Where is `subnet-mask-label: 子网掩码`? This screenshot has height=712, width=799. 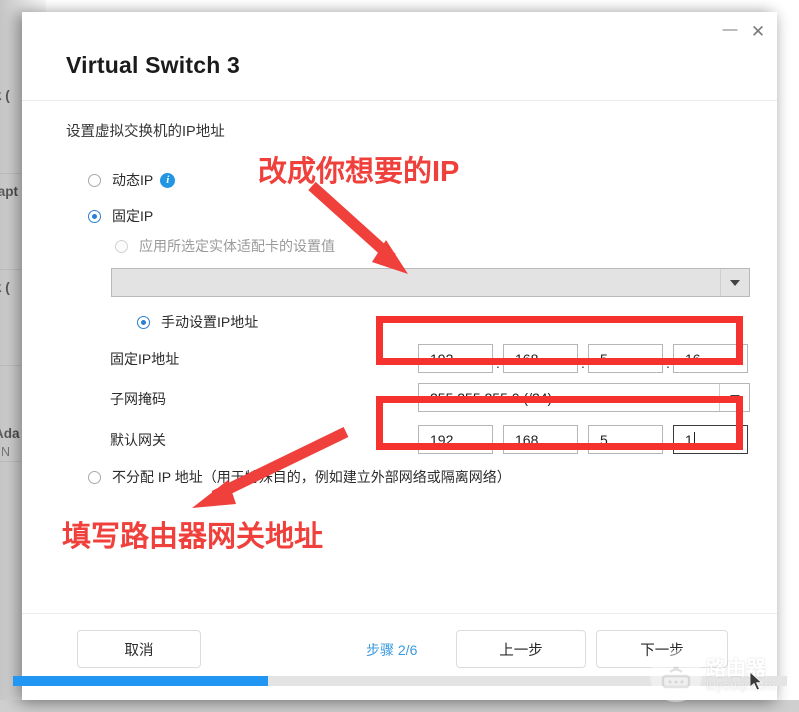
subnet-mask-label: 子网掩码 is located at coordinates (138, 399).